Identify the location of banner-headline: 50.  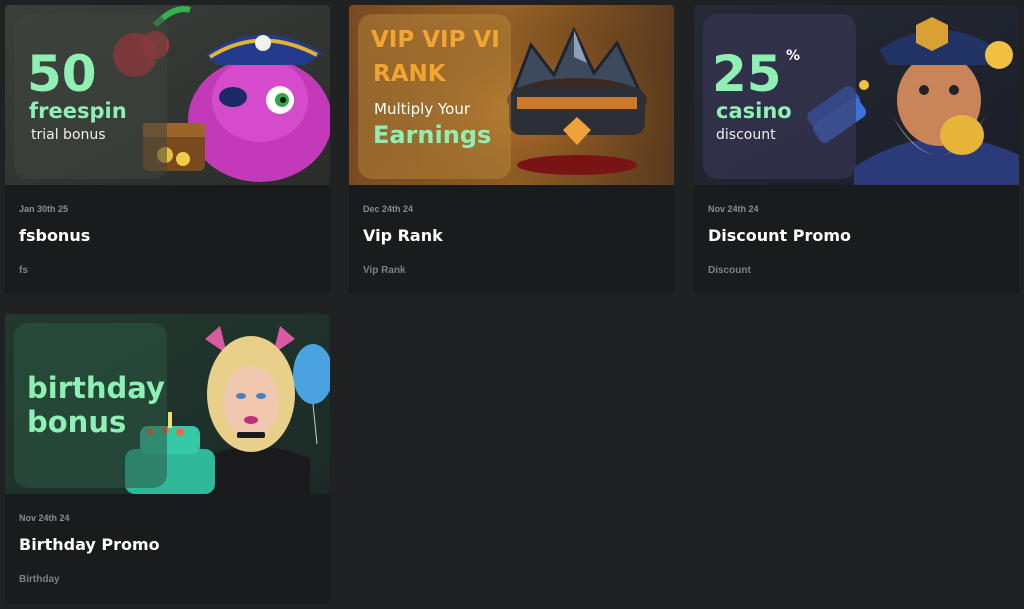
(62, 74).